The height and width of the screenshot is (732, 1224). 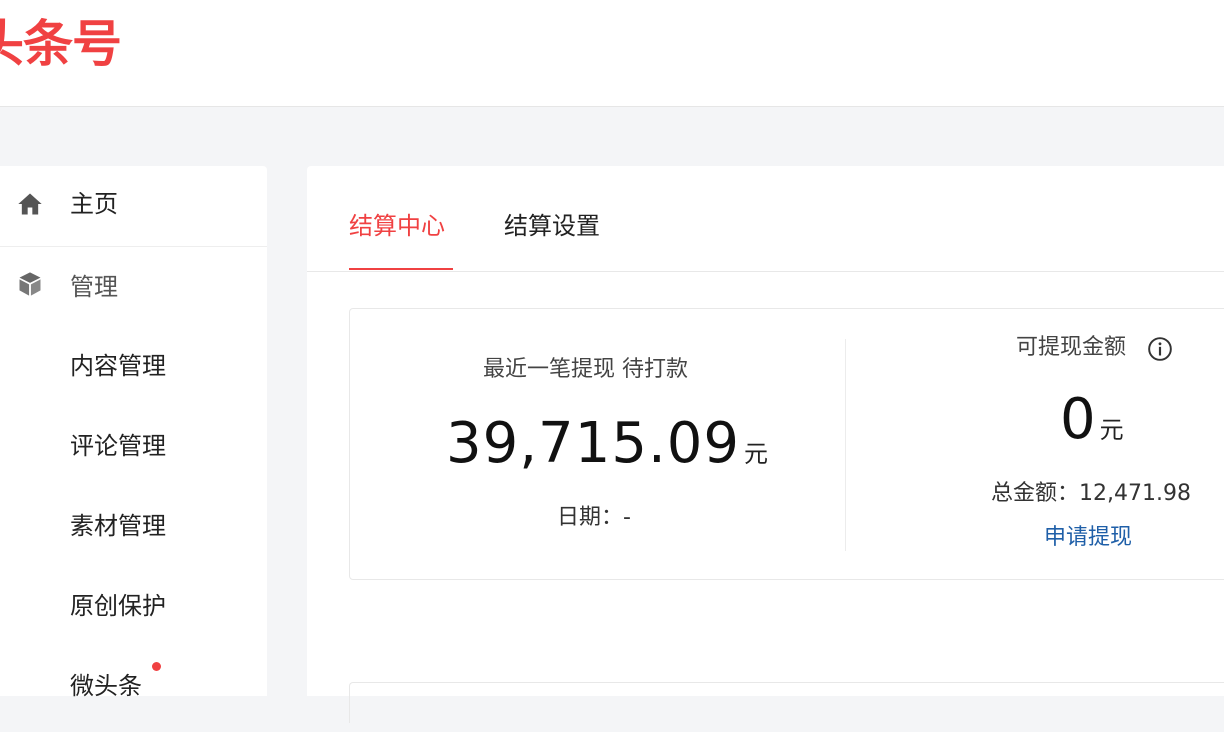 I want to click on sidebar-item-label: 管理, so click(x=94, y=287).